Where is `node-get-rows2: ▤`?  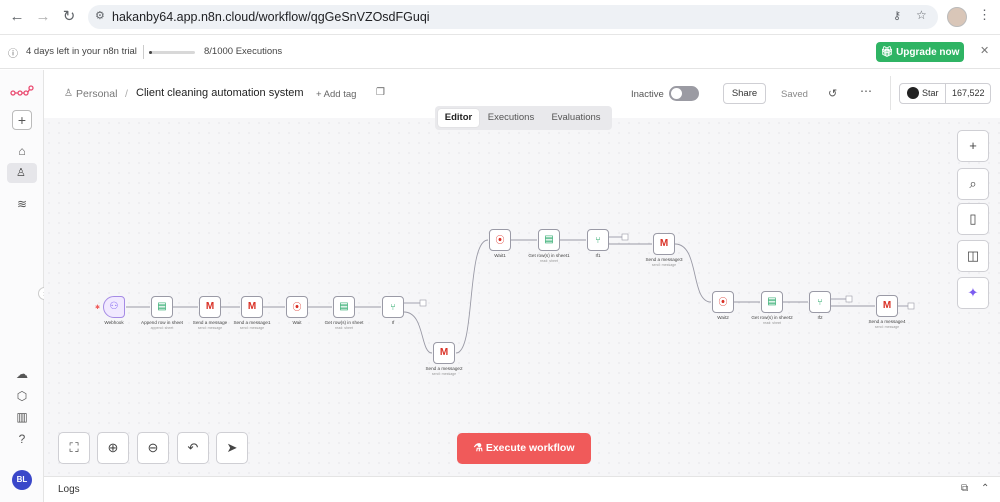
node-get-rows2: ▤ is located at coordinates (772, 302).